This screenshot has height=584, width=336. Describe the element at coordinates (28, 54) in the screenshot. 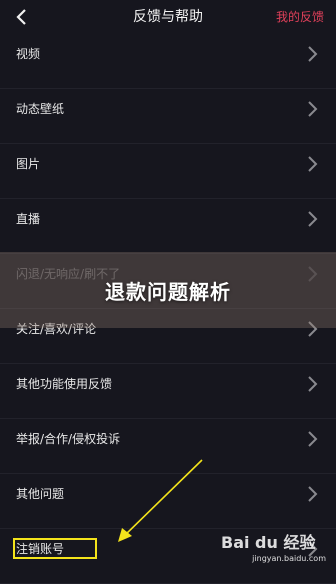

I see `list-item-label: 视频` at that location.